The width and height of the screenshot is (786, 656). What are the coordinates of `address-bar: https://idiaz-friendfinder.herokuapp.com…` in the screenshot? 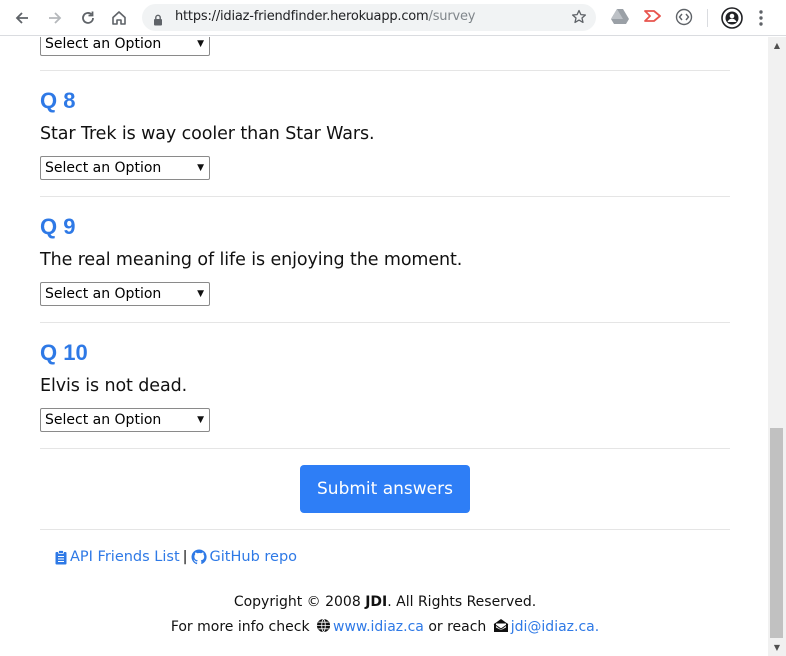 It's located at (369, 17).